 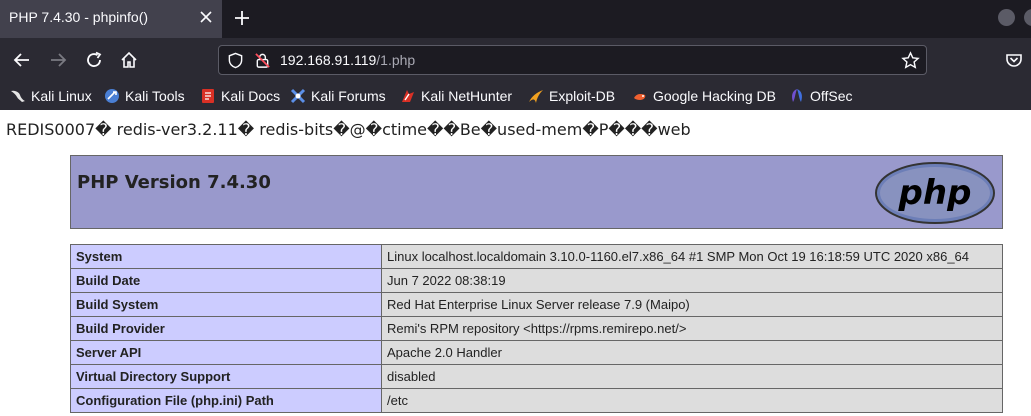 I want to click on table-row: Server API Apache 2.0 Handler, so click(x=536, y=352).